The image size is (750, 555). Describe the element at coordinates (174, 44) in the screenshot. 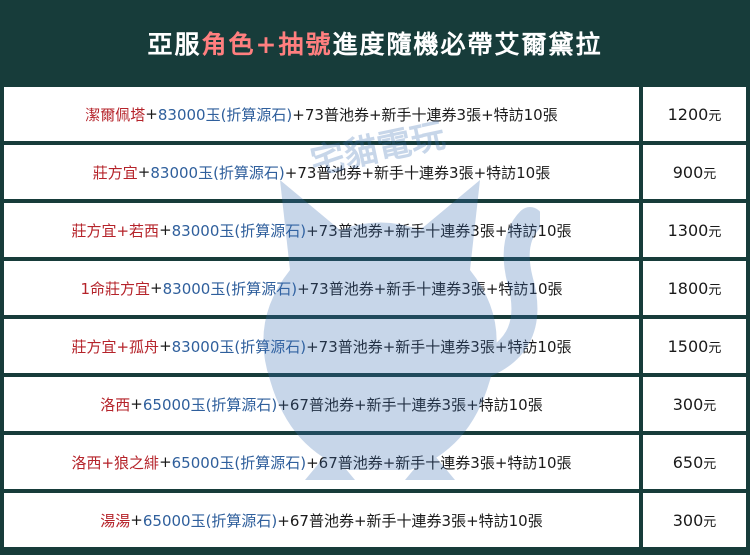

I see `title-server: 亞服` at that location.